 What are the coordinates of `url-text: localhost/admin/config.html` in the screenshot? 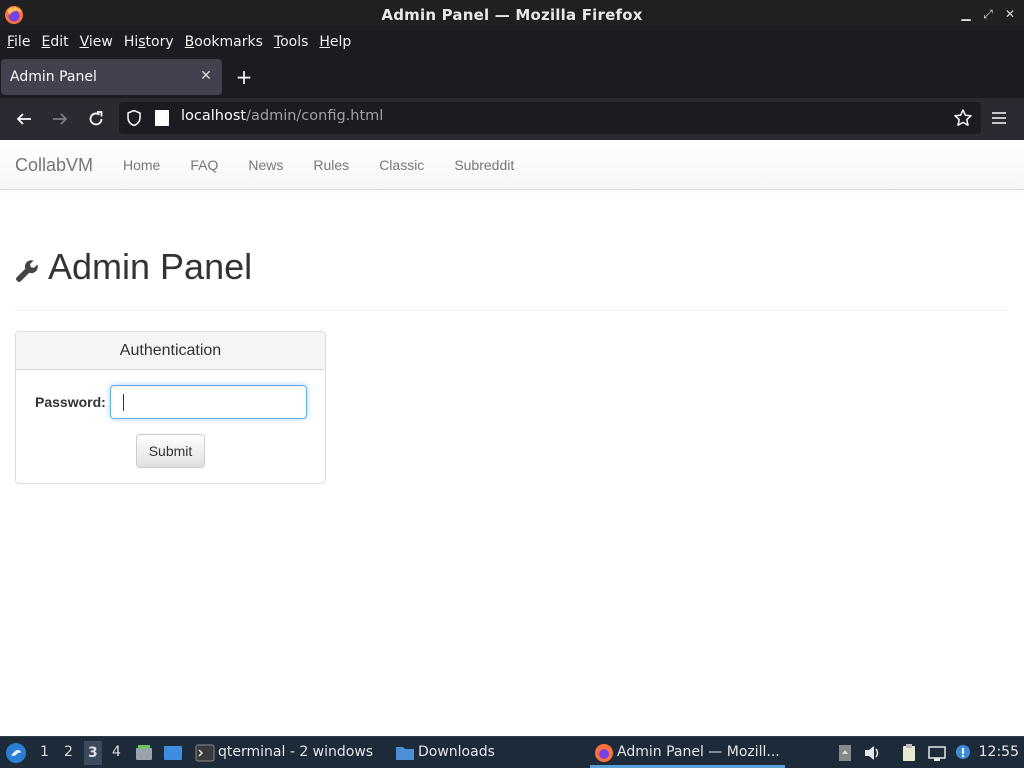 It's located at (282, 116).